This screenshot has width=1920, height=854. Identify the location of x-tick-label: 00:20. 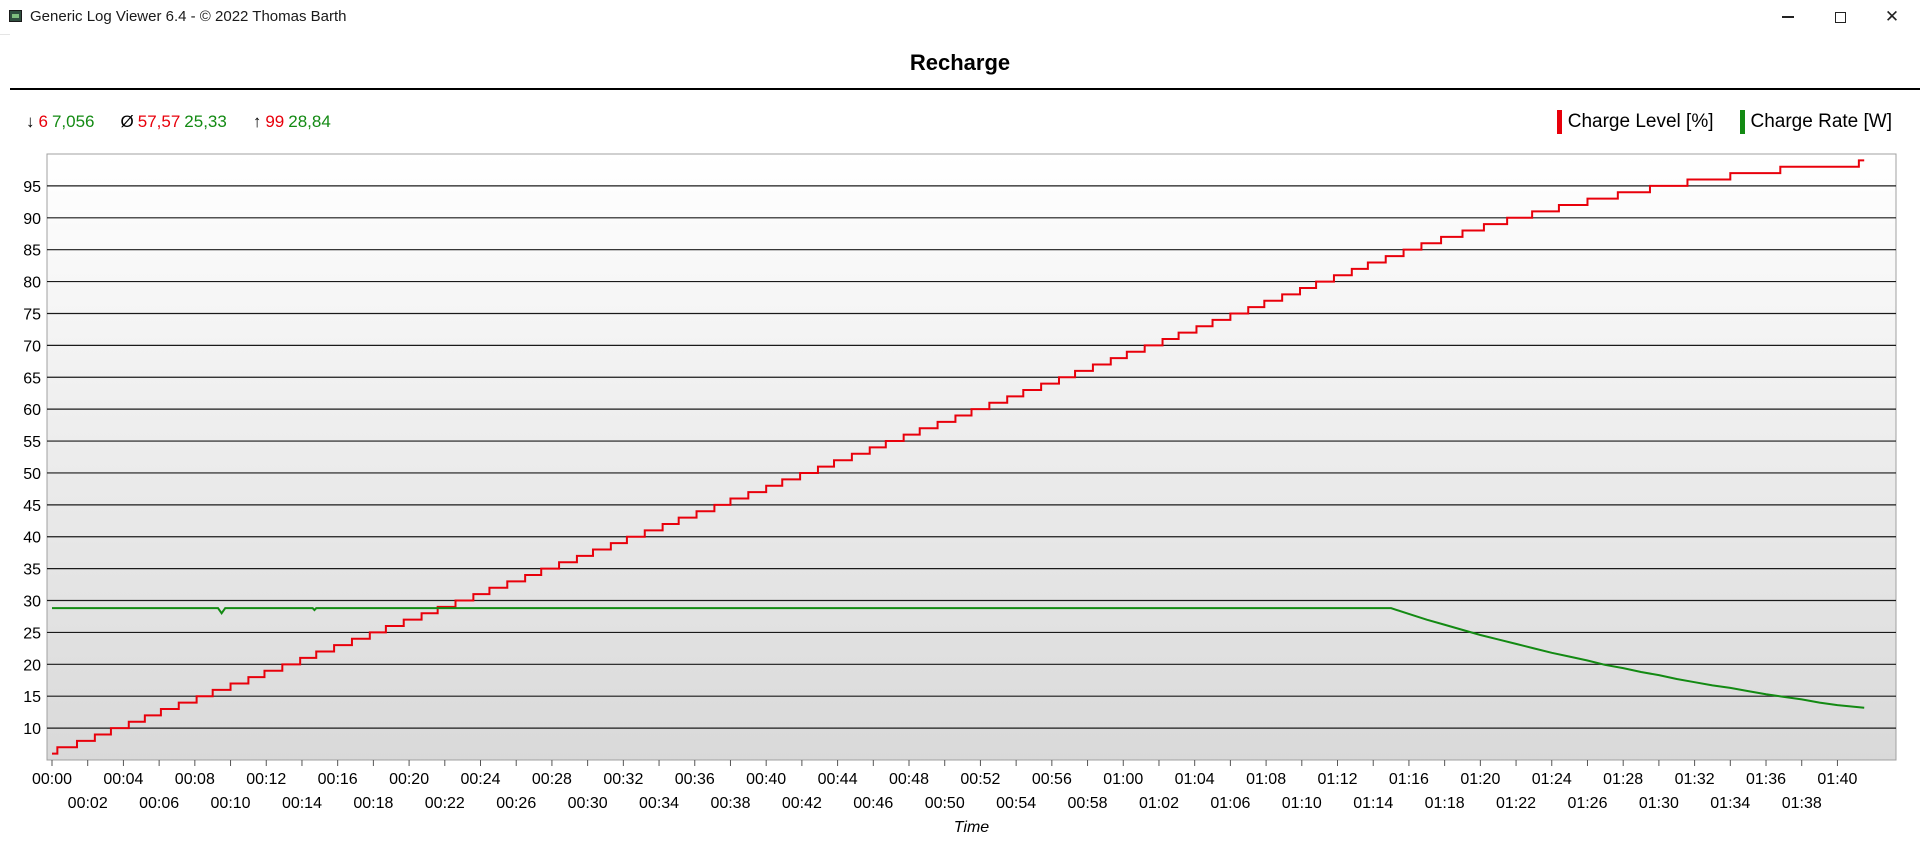
(409, 779).